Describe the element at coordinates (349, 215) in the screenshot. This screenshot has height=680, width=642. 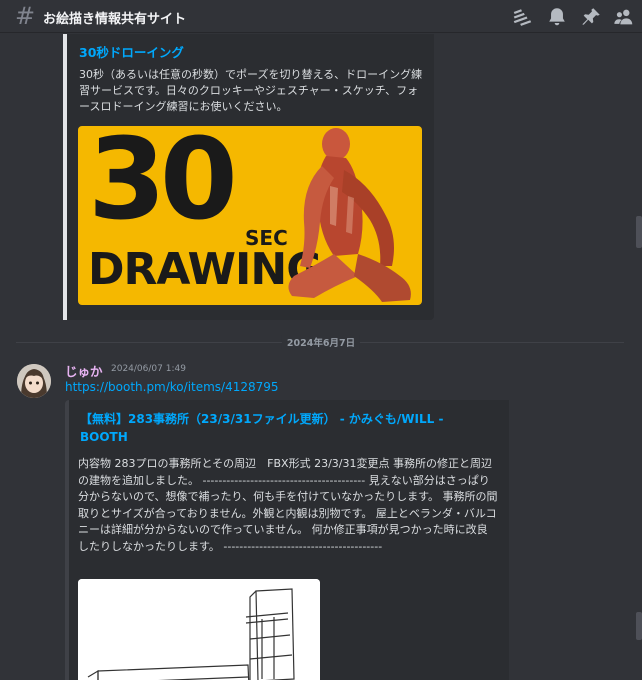
I see `anatomy-figure-illustration` at that location.